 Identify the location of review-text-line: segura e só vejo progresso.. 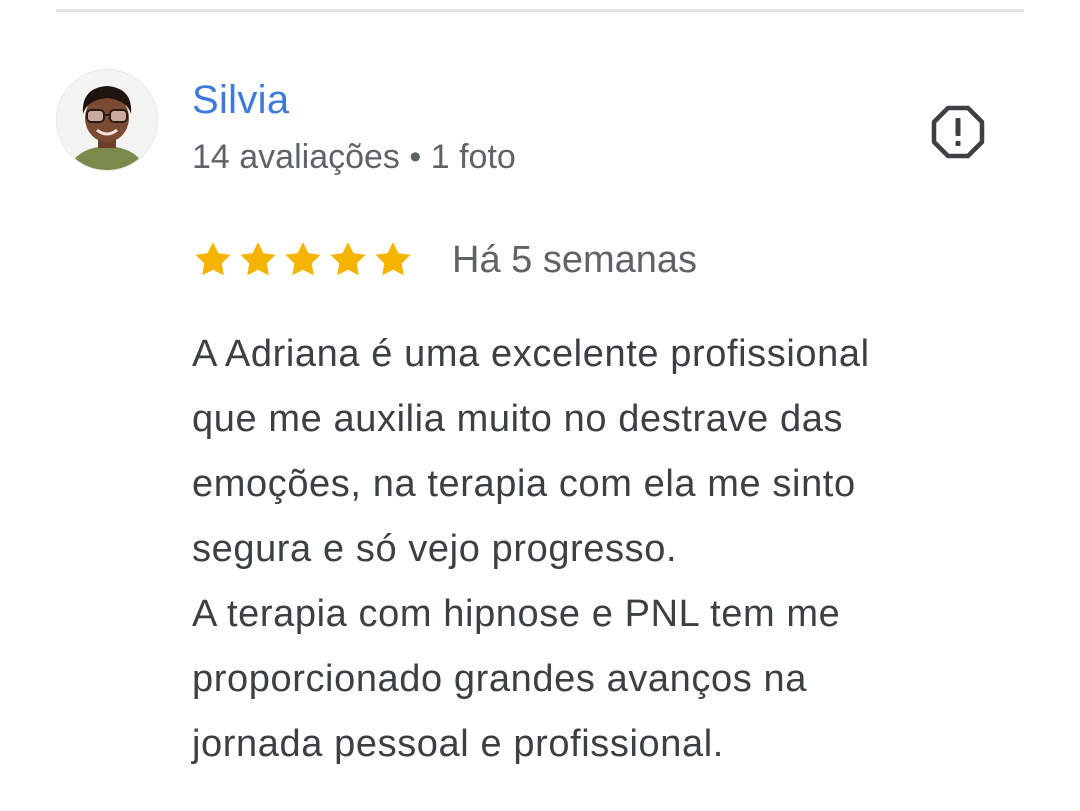
(435, 549).